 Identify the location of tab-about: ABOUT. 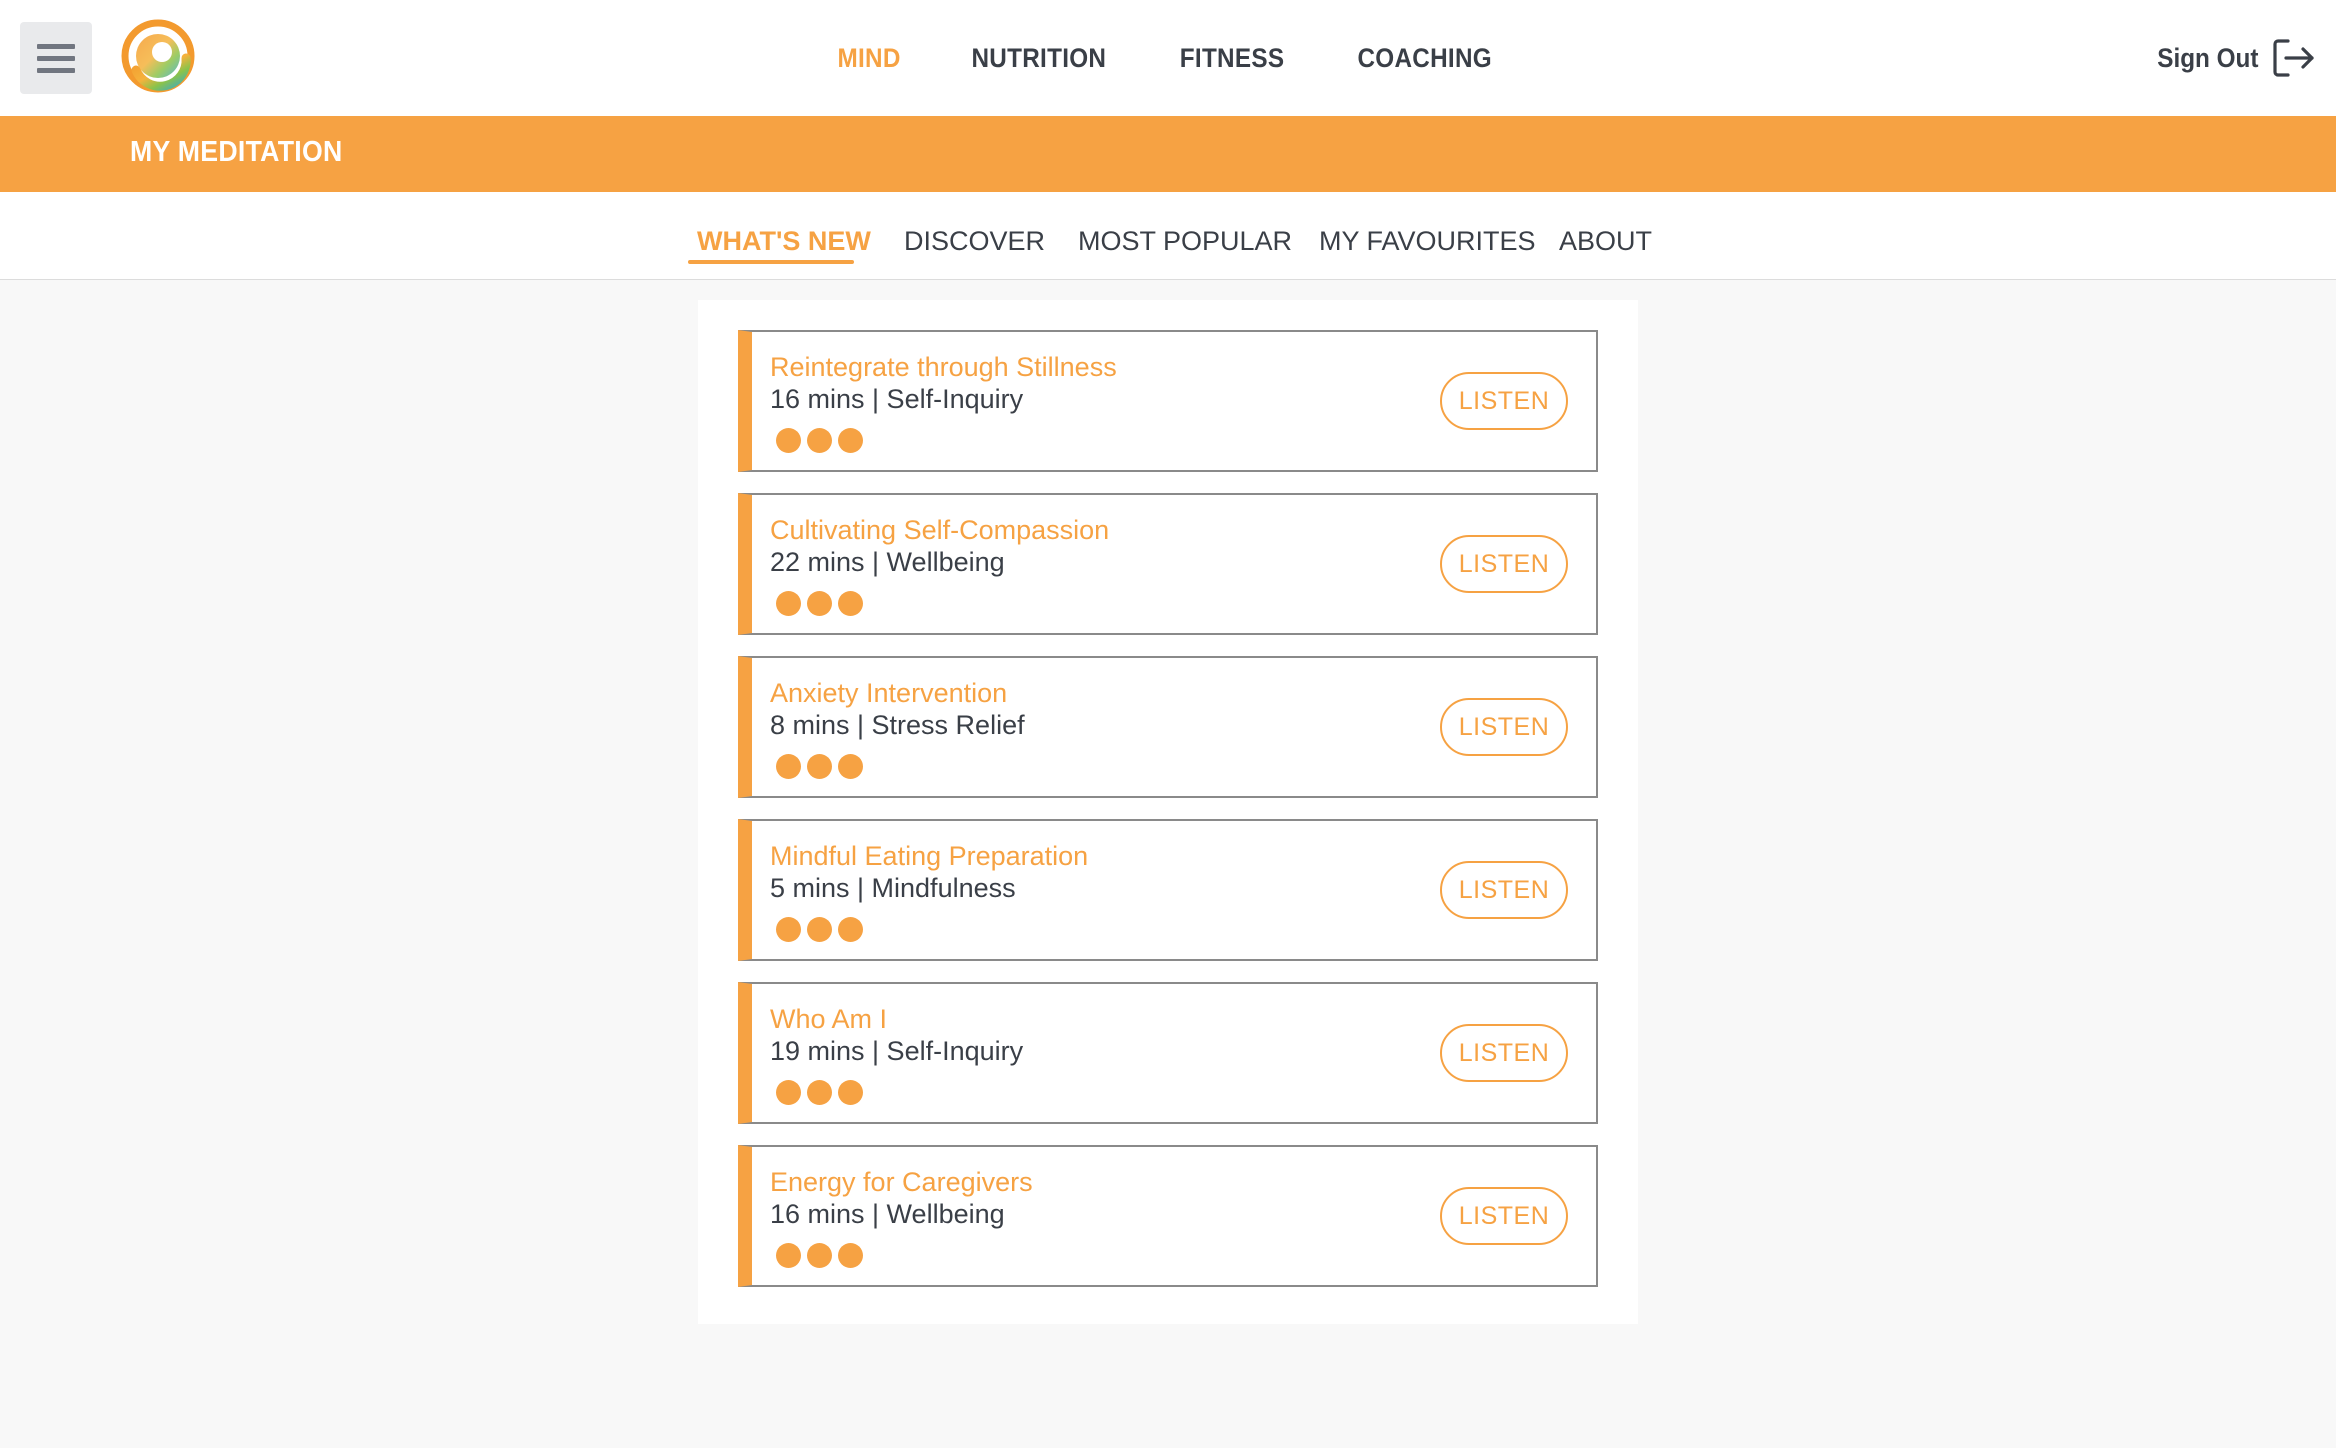
(1605, 241).